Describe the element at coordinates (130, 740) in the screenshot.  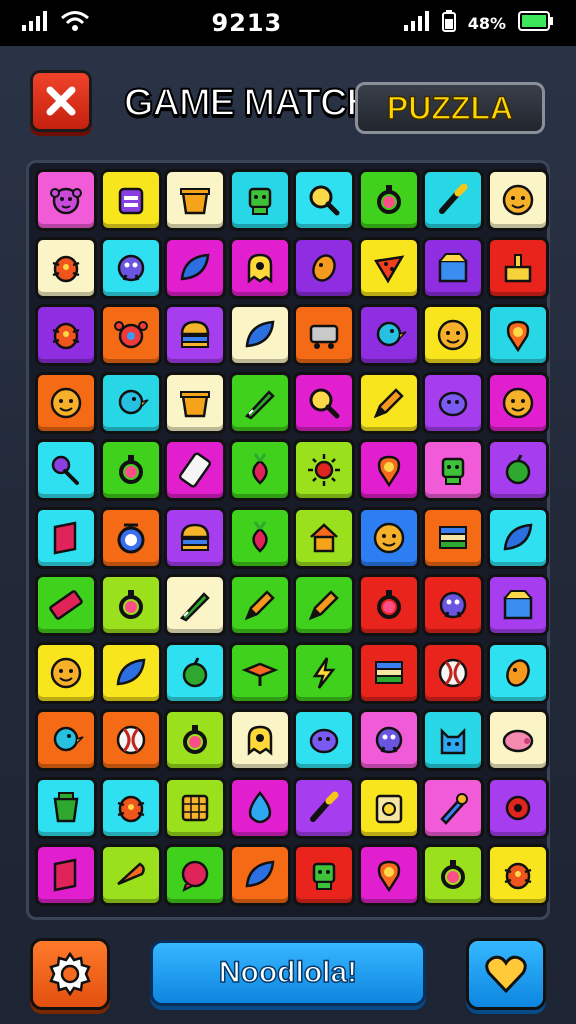
I see `tile-r9-c2` at that location.